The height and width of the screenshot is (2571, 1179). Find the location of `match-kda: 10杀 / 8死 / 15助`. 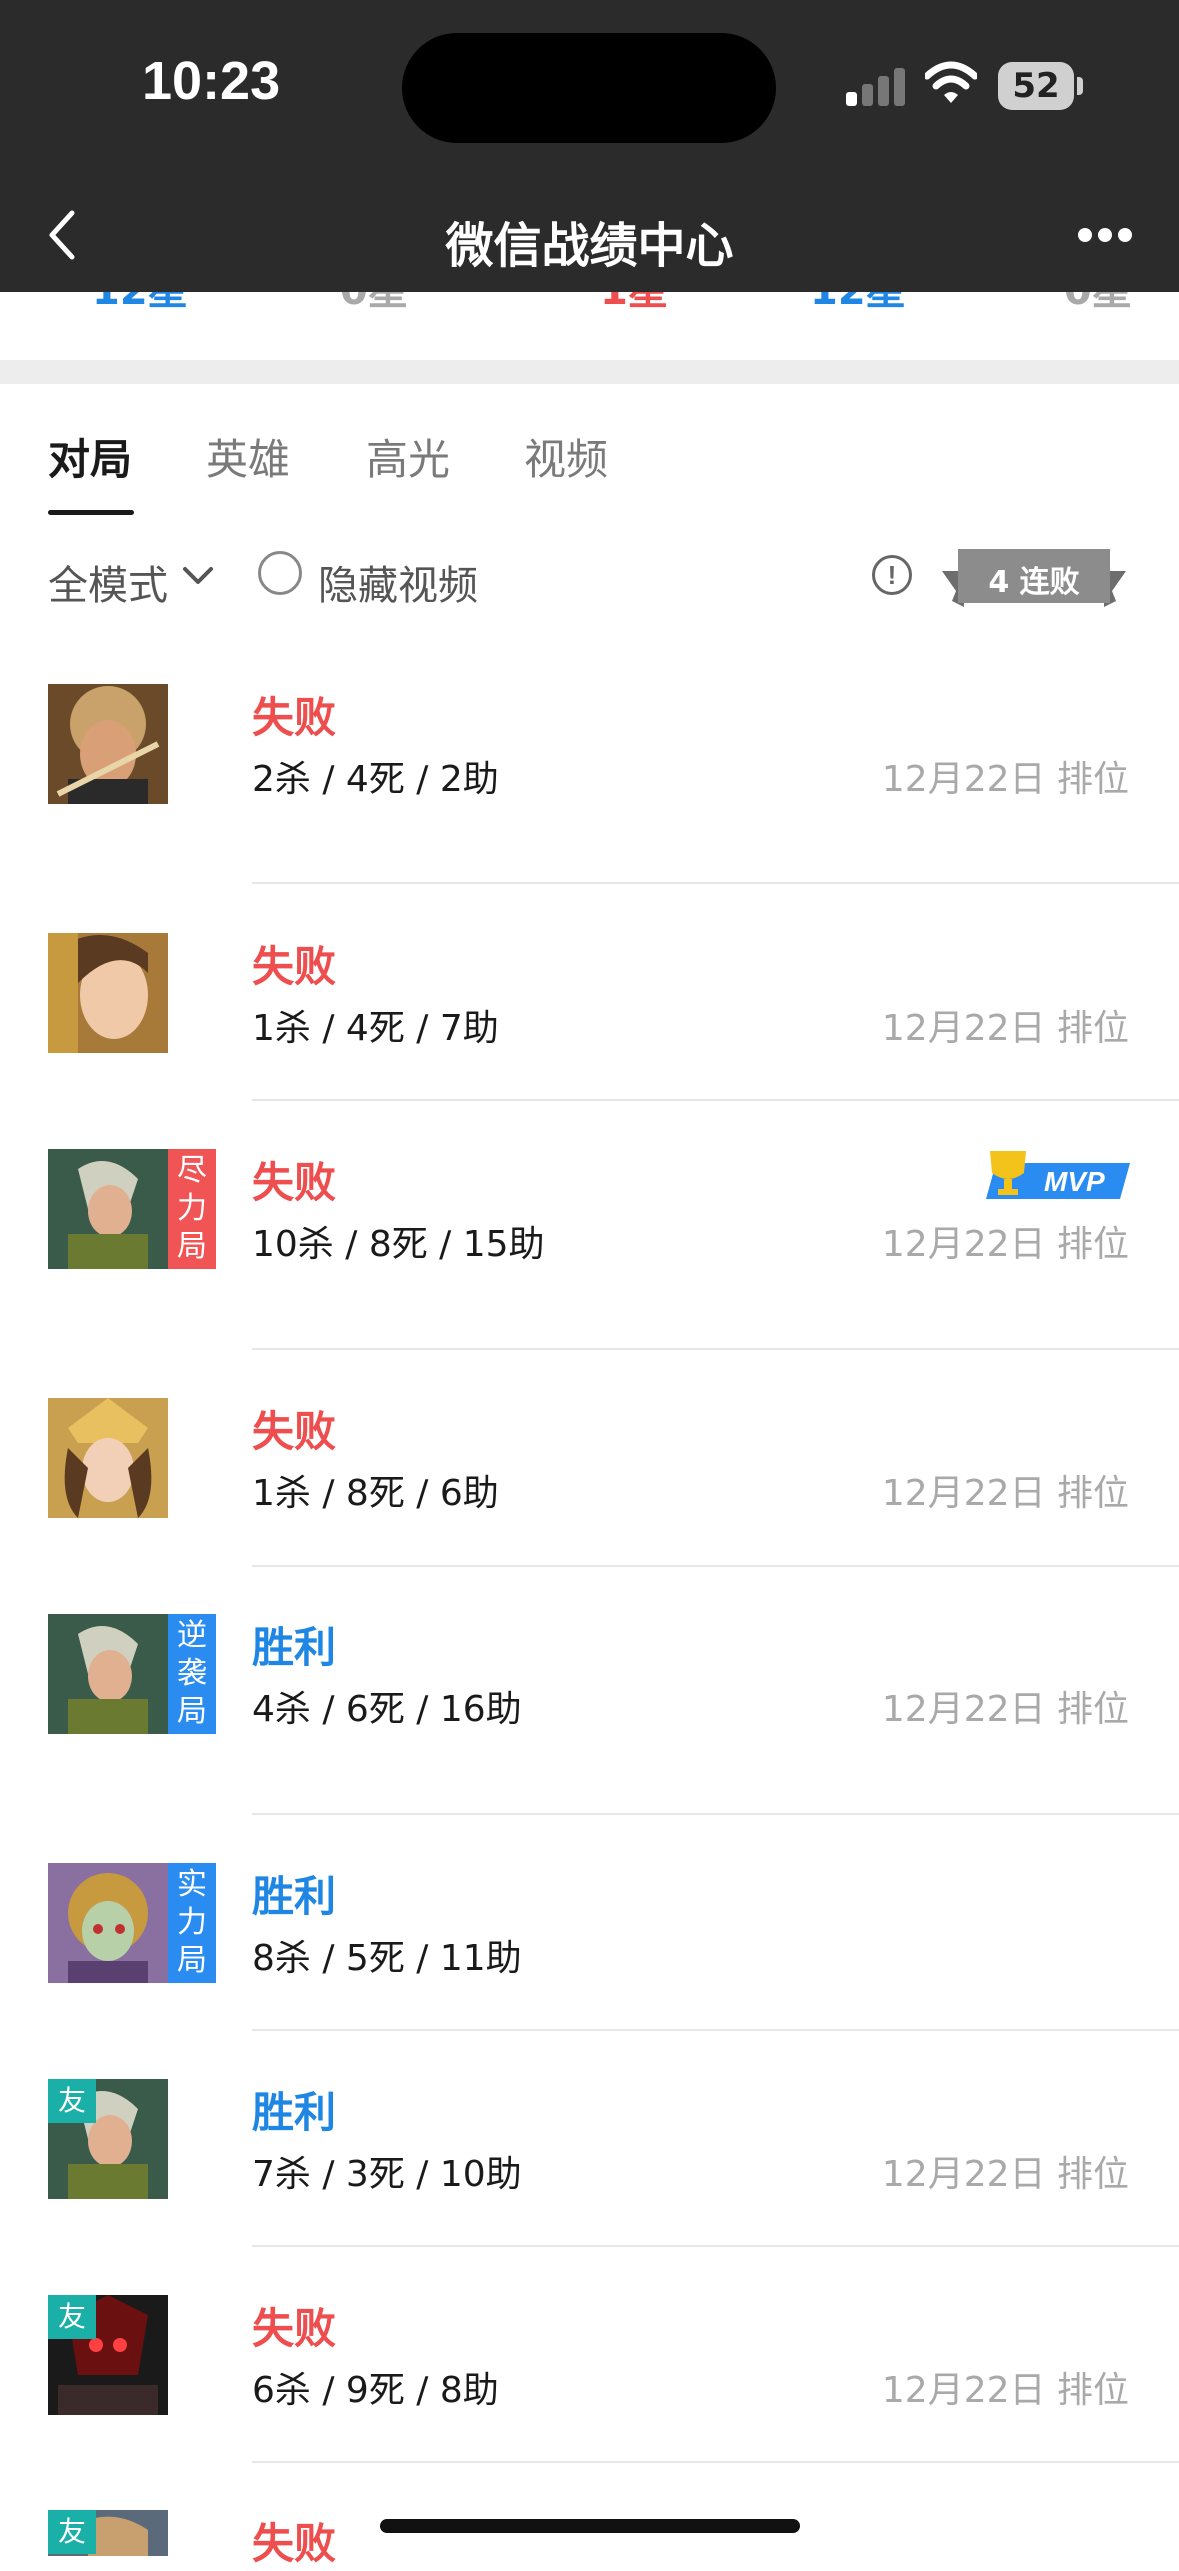

match-kda: 10杀 / 8死 / 15助 is located at coordinates (398, 1244).